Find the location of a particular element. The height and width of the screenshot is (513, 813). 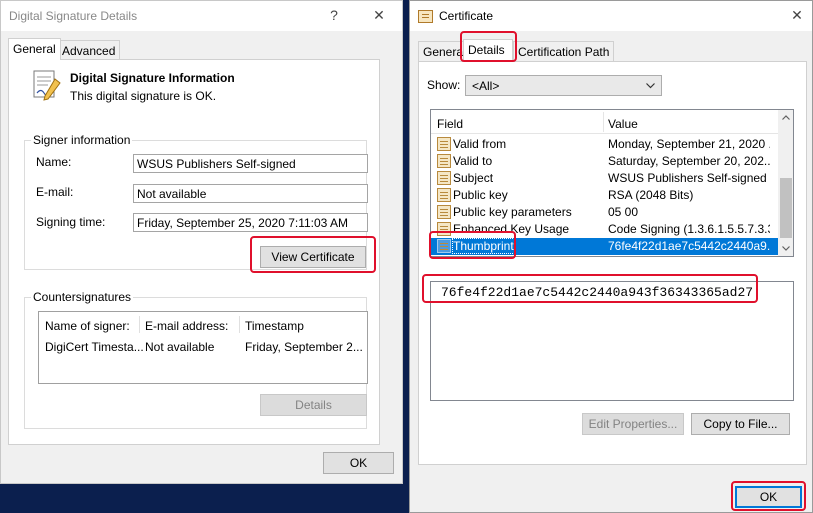

left-ok-button: OK is located at coordinates (358, 463).